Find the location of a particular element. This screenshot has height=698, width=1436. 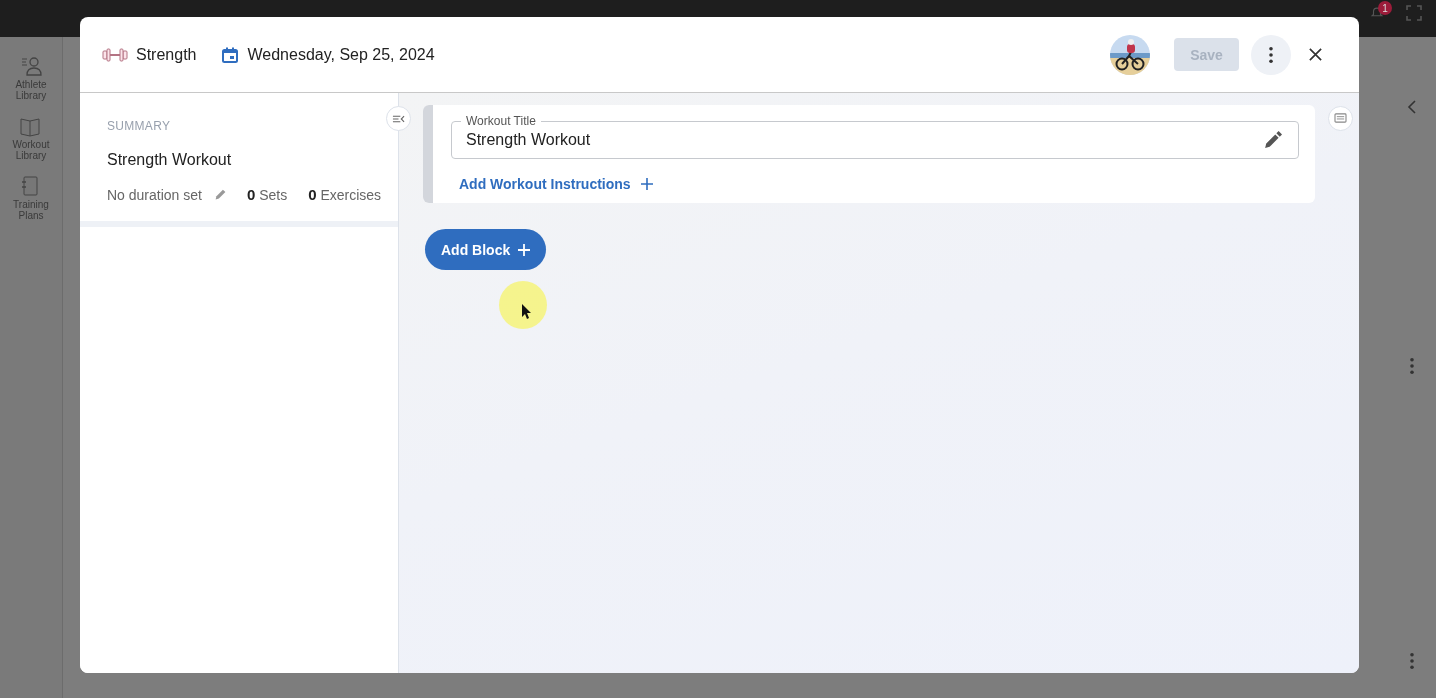

comment-icon is located at coordinates (1340, 118).